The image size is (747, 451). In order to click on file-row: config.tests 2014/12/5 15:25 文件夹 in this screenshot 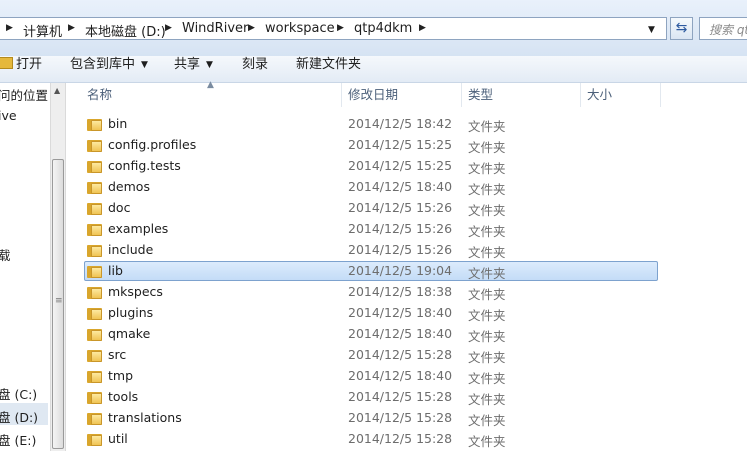, I will do `click(371, 166)`.